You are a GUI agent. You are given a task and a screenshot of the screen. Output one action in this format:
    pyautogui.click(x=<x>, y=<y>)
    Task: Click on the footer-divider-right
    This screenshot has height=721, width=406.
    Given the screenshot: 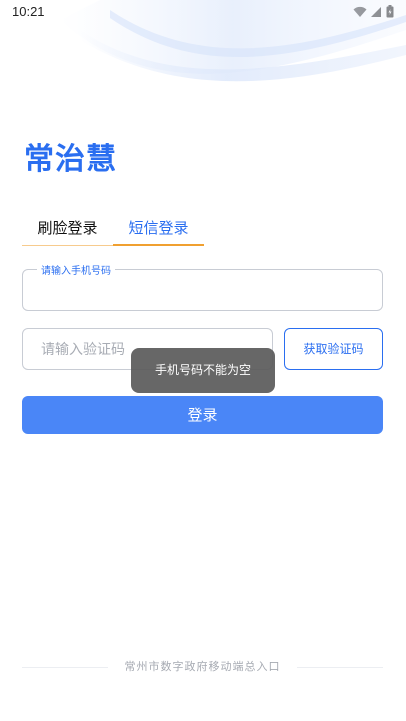 What is the action you would take?
    pyautogui.click(x=340, y=667)
    